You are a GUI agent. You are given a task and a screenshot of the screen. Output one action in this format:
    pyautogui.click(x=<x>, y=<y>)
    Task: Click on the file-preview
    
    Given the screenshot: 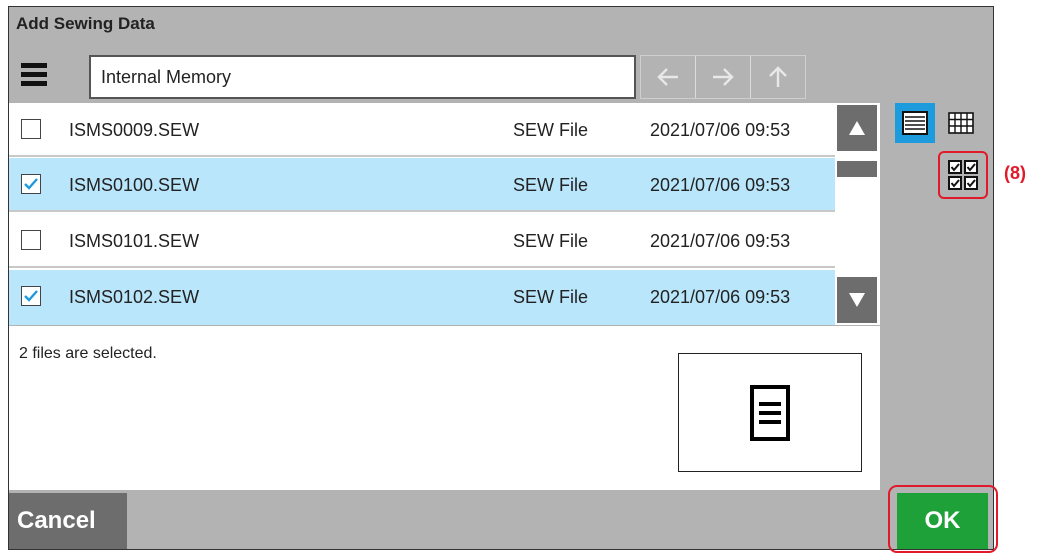 What is the action you would take?
    pyautogui.click(x=770, y=412)
    